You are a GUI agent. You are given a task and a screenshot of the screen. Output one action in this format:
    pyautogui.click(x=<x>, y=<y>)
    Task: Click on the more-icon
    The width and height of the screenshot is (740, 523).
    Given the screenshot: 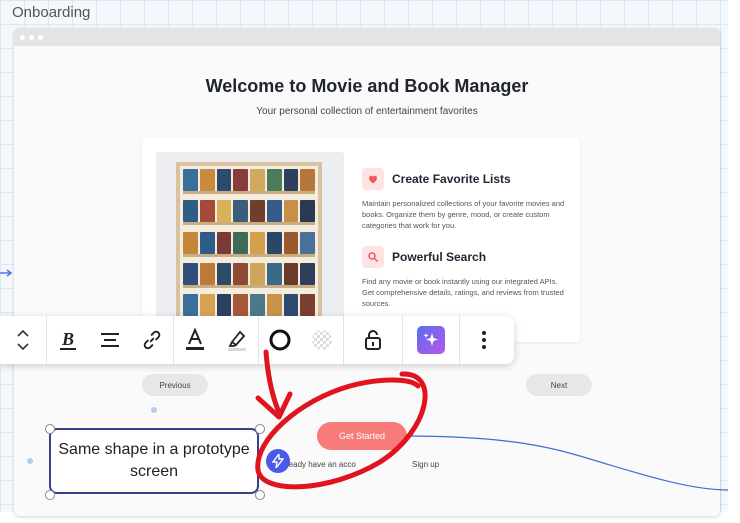 What is the action you would take?
    pyautogui.click(x=484, y=340)
    